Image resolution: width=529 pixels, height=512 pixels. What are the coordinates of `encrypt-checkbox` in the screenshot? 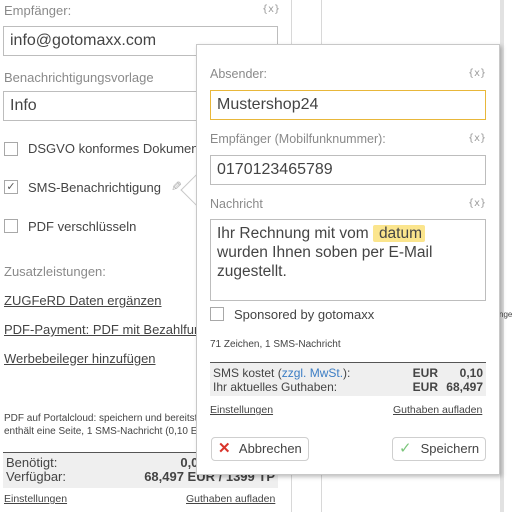 It's located at (11, 226).